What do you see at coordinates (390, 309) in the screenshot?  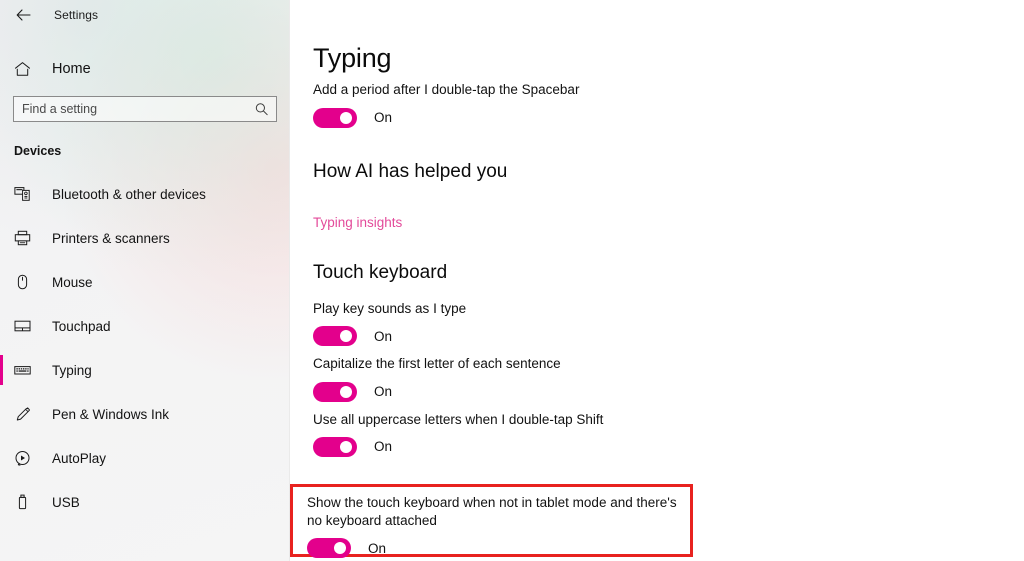 I see `key-sounds-label: Play key sounds as I type` at bounding box center [390, 309].